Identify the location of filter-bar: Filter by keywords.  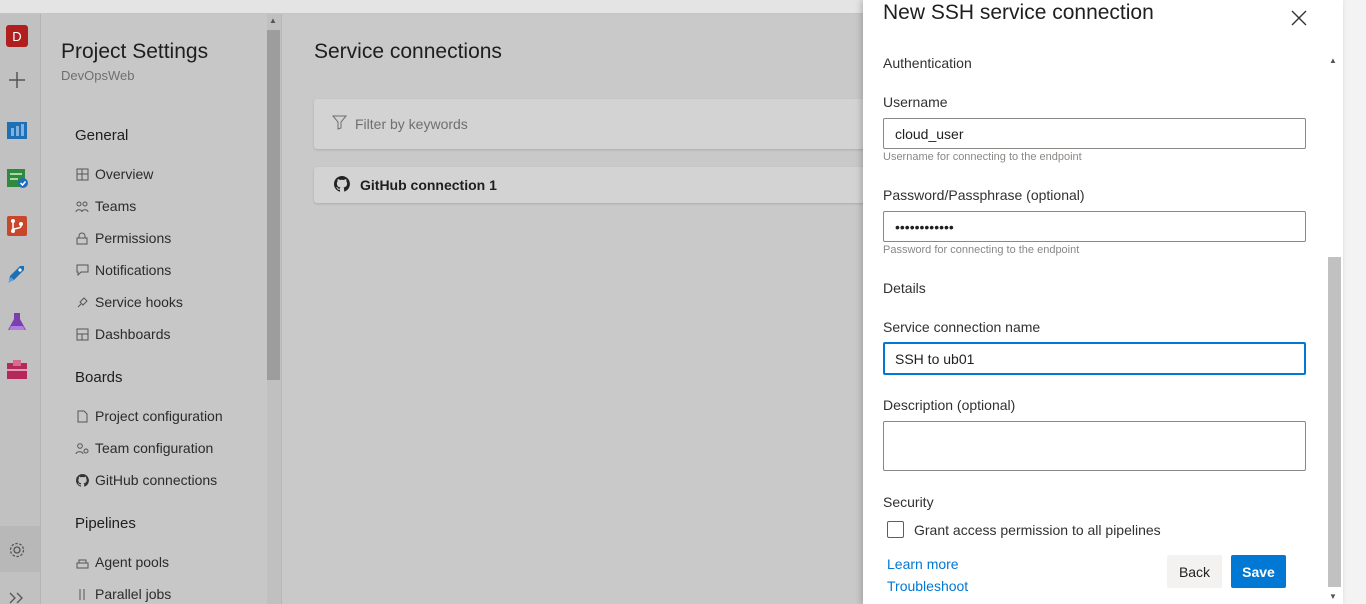
(594, 124).